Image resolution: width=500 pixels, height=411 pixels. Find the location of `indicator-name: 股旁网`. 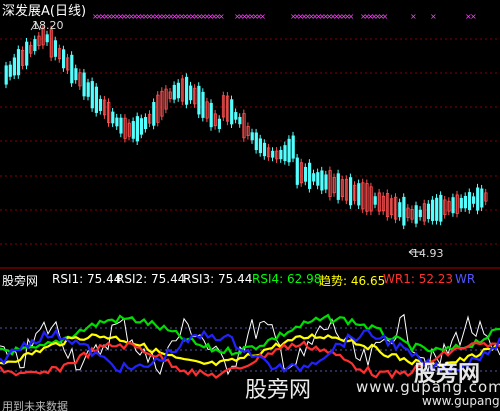

indicator-name: 股旁网 is located at coordinates (20, 281).